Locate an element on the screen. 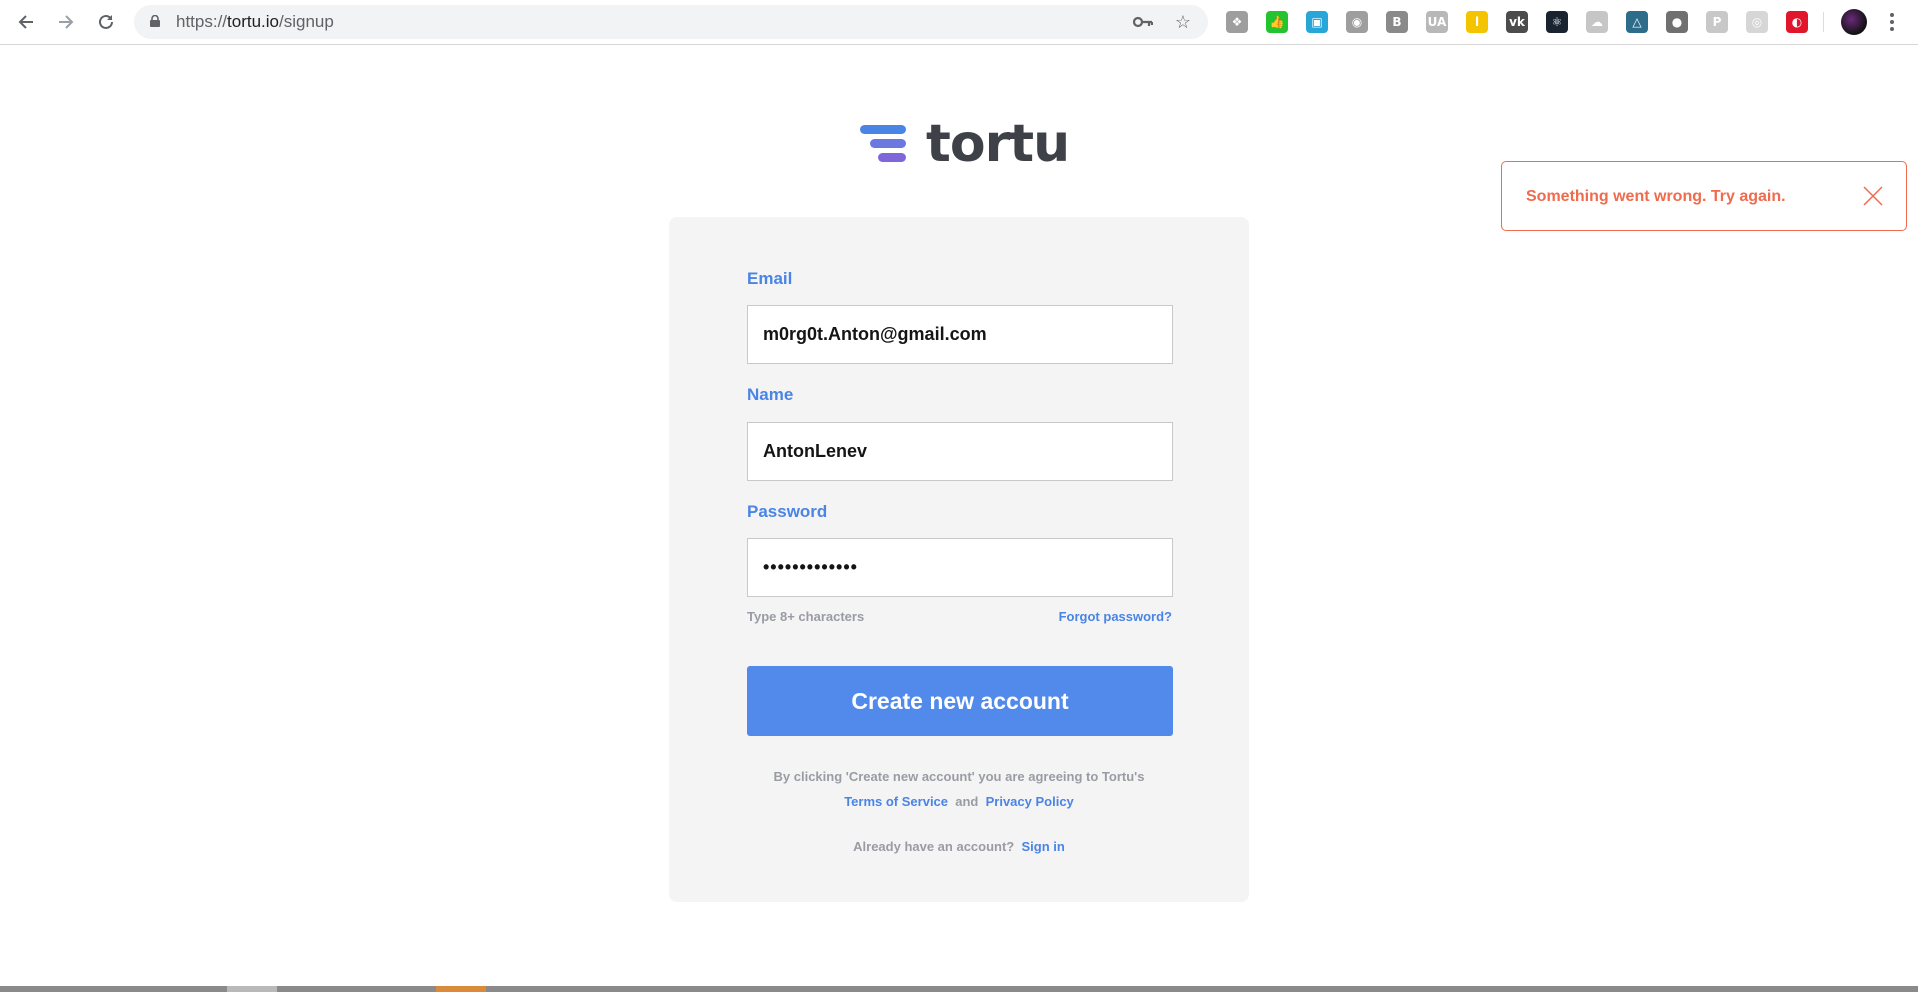  password-field: ••••••••••••• is located at coordinates (960, 567).